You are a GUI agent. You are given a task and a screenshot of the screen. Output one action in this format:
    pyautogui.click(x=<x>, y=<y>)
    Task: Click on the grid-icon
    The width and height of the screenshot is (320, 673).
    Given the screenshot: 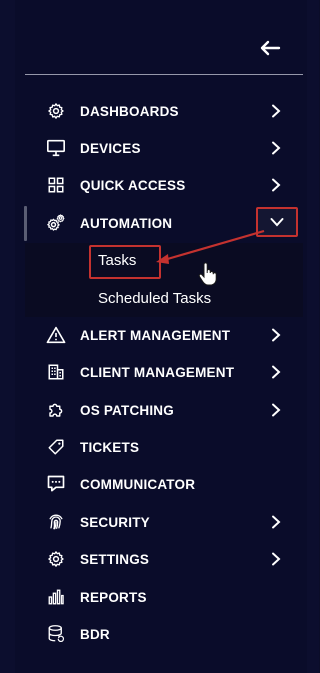 What is the action you would take?
    pyautogui.click(x=56, y=185)
    